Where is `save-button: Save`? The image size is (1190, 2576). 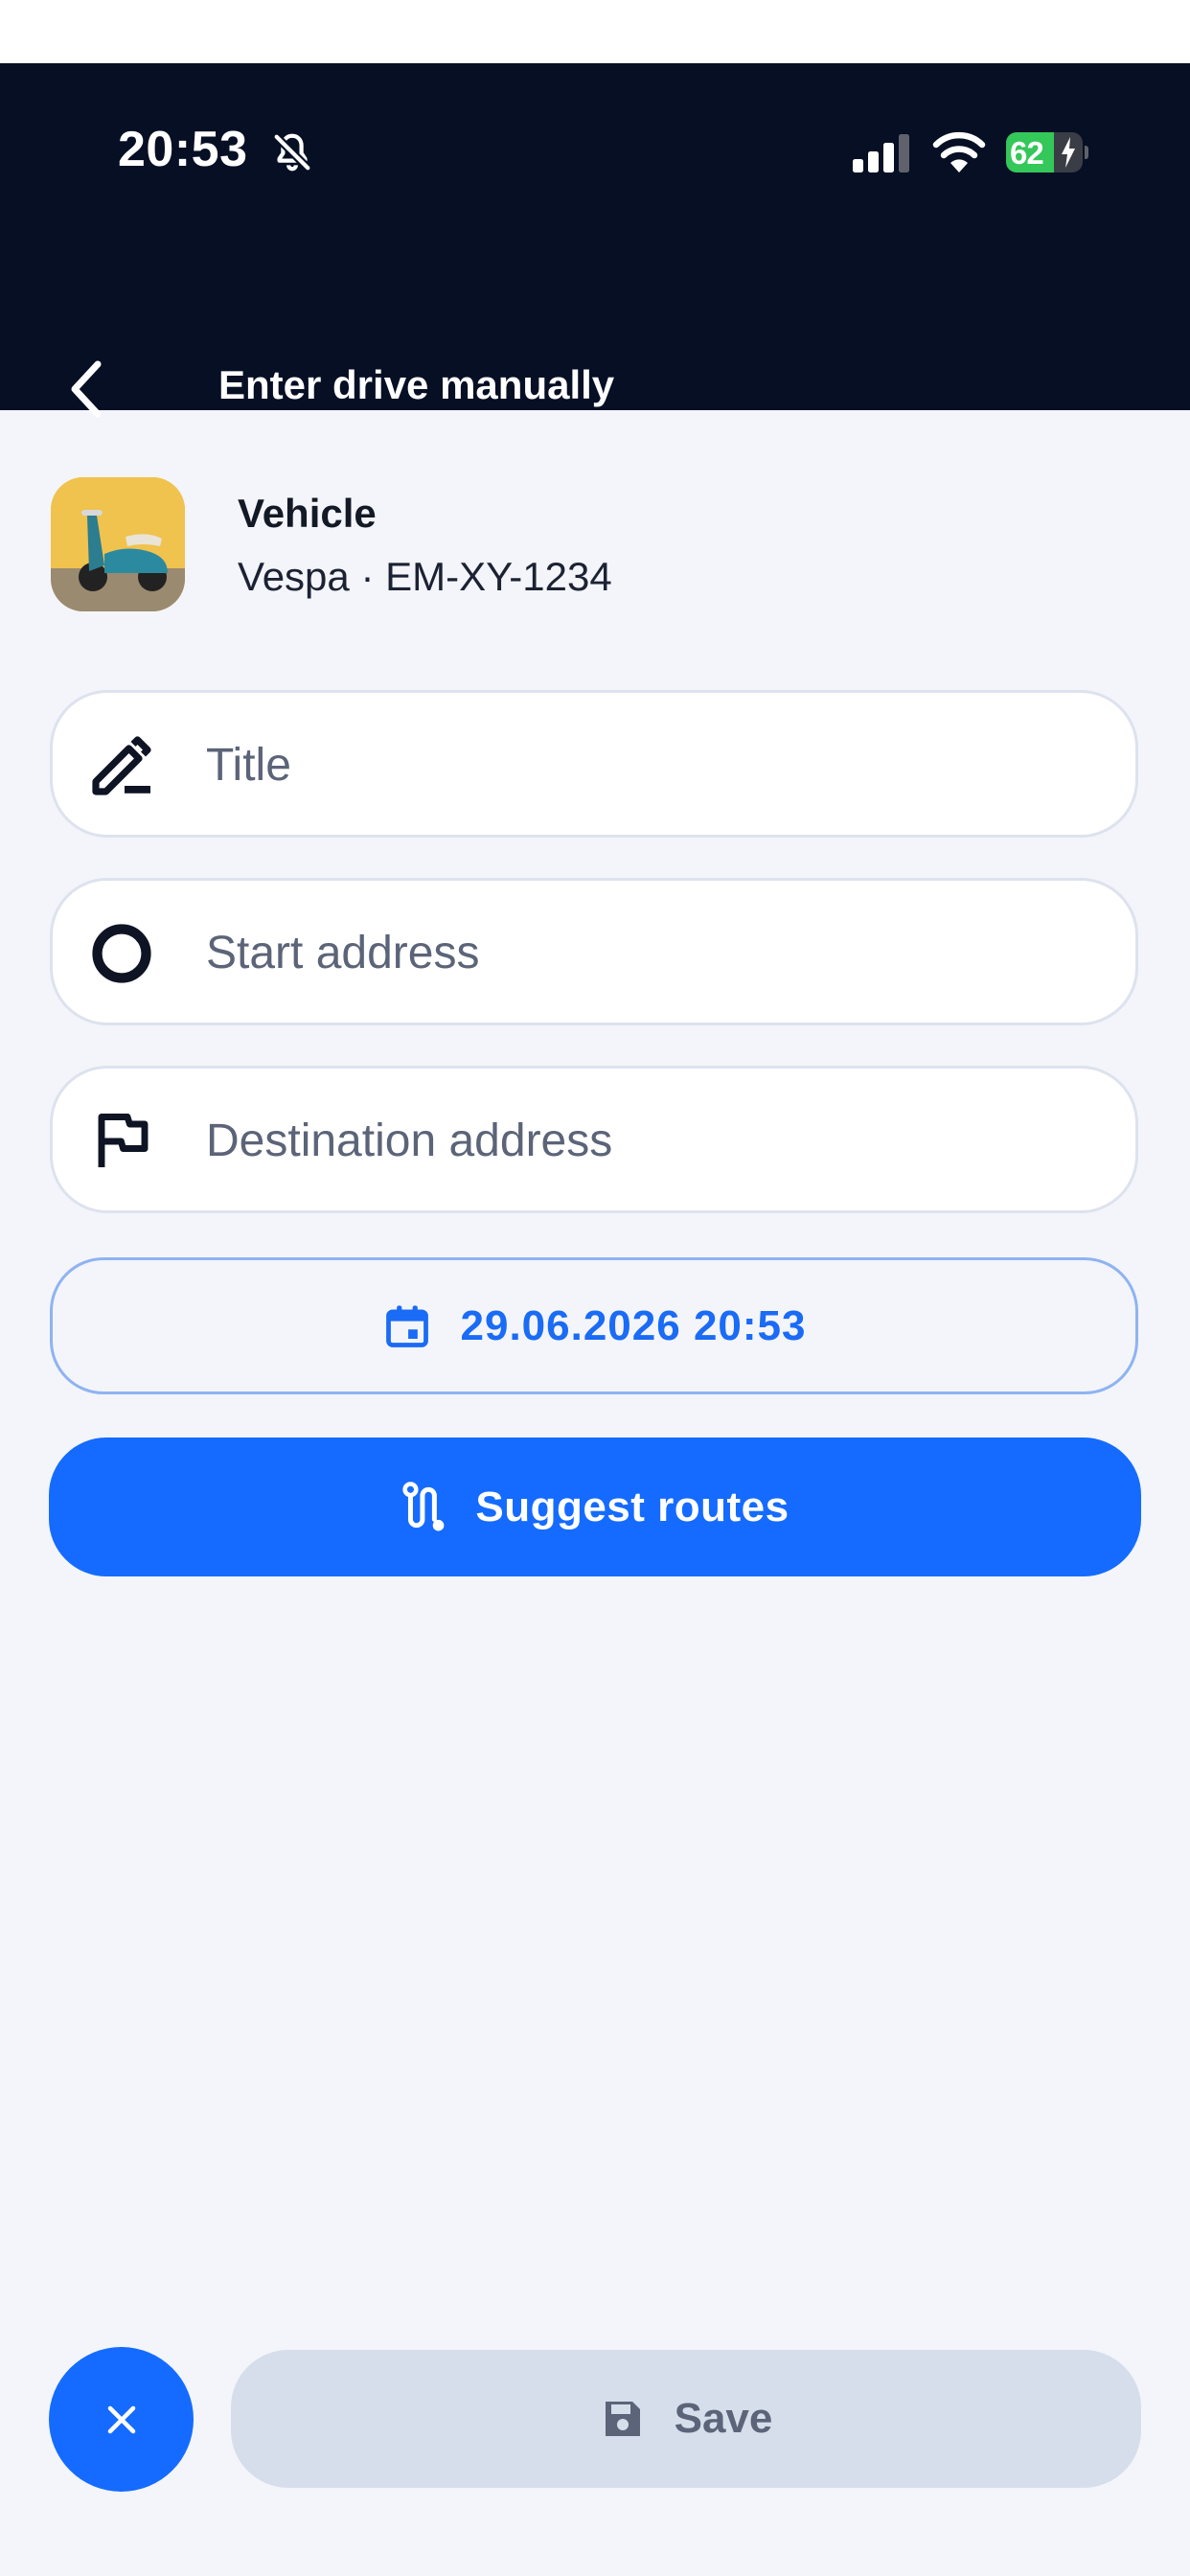 save-button: Save is located at coordinates (686, 2419).